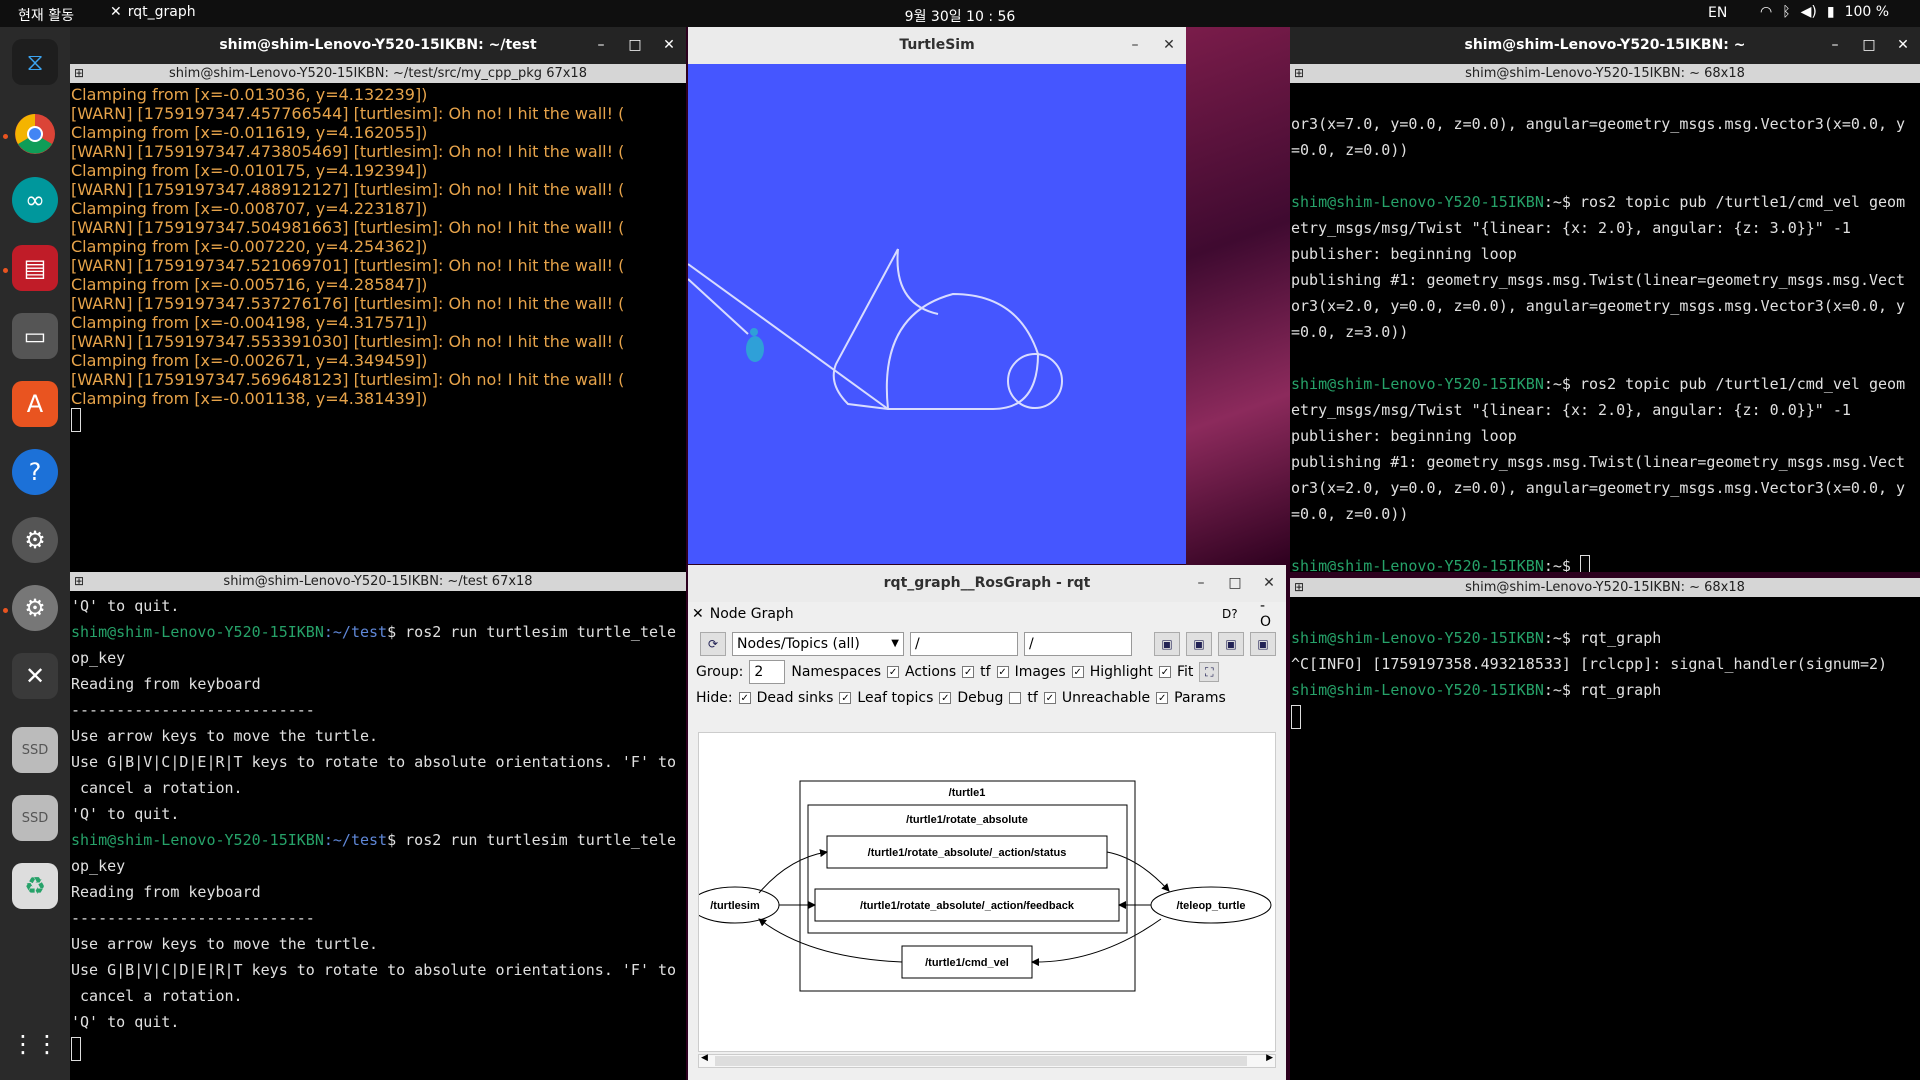 This screenshot has width=1920, height=1080. I want to click on output-line: Use arrow keys to move the turtle., so click(225, 736).